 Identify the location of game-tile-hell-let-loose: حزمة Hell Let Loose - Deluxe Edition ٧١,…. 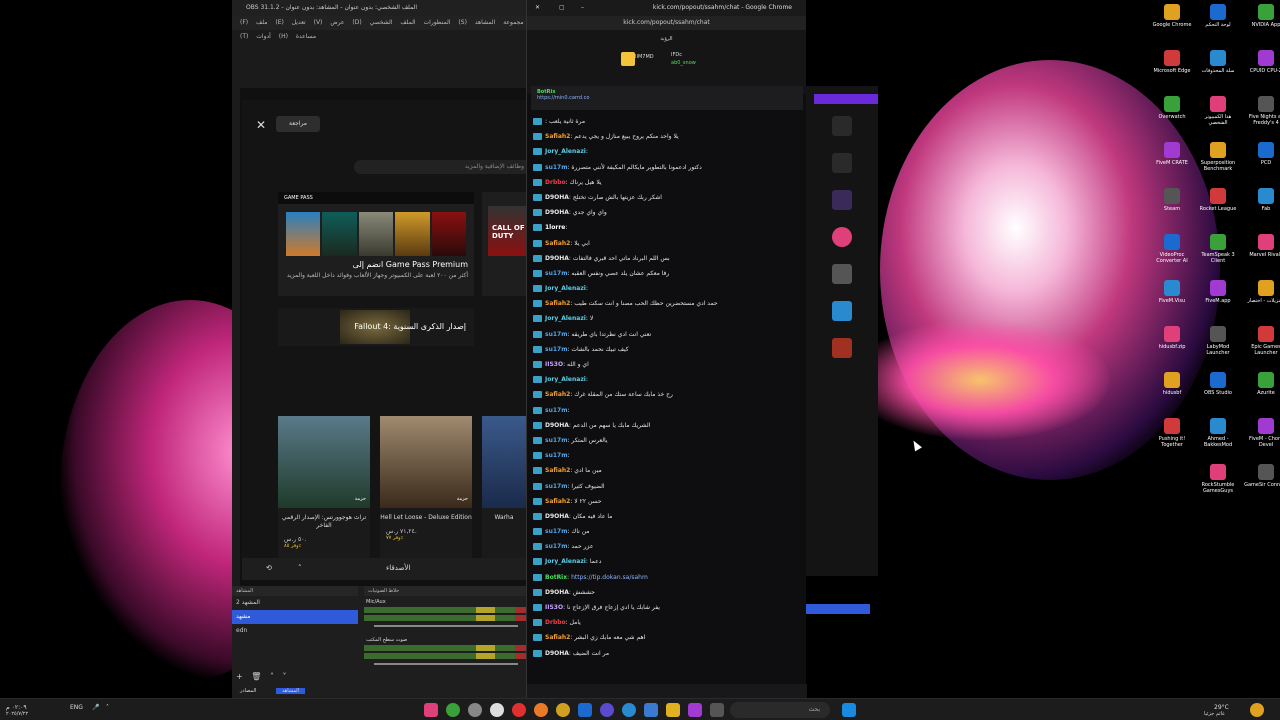
(426, 488).